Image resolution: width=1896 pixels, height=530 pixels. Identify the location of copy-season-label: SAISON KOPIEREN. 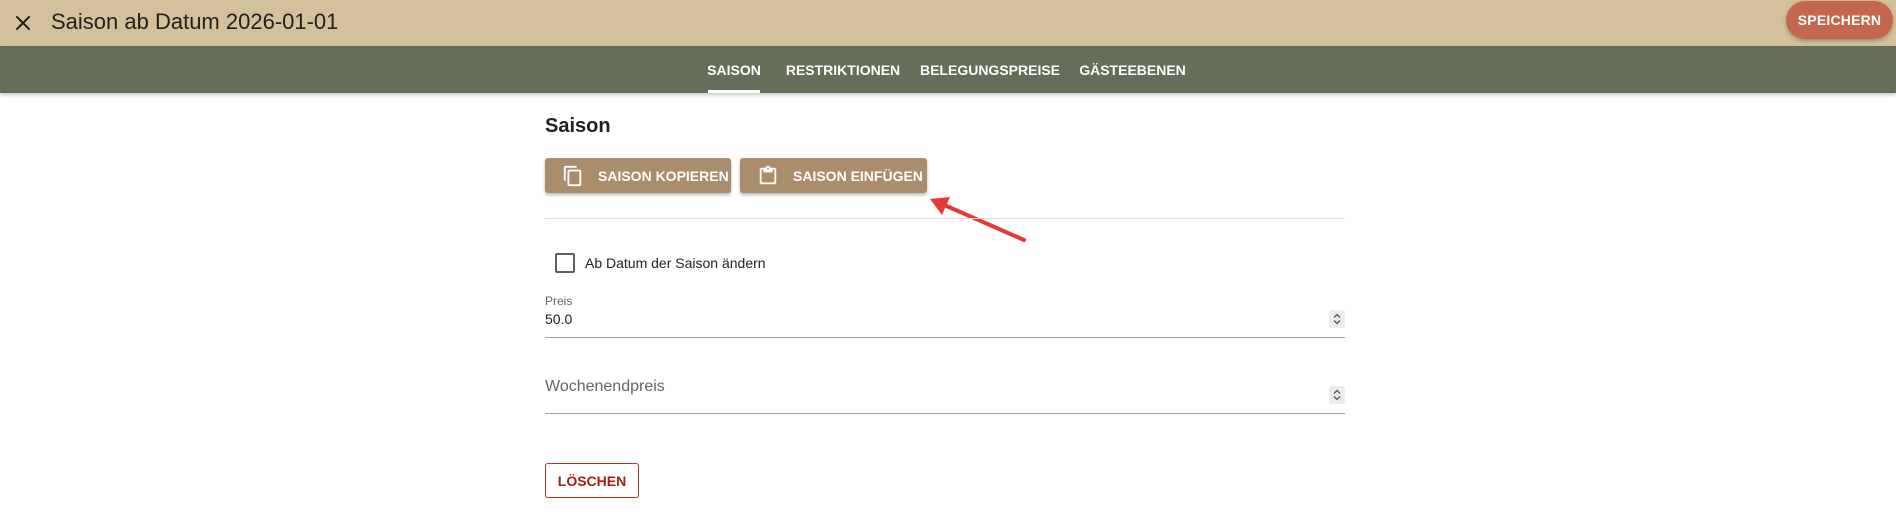
(663, 175).